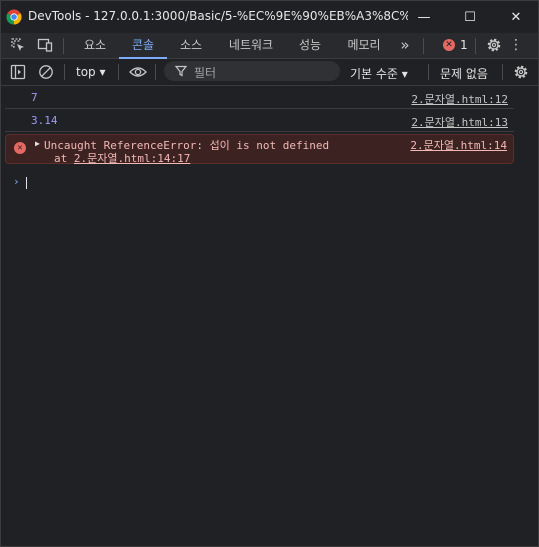 Image resolution: width=539 pixels, height=547 pixels. Describe the element at coordinates (44, 120) in the screenshot. I see `log-value: 3.14` at that location.